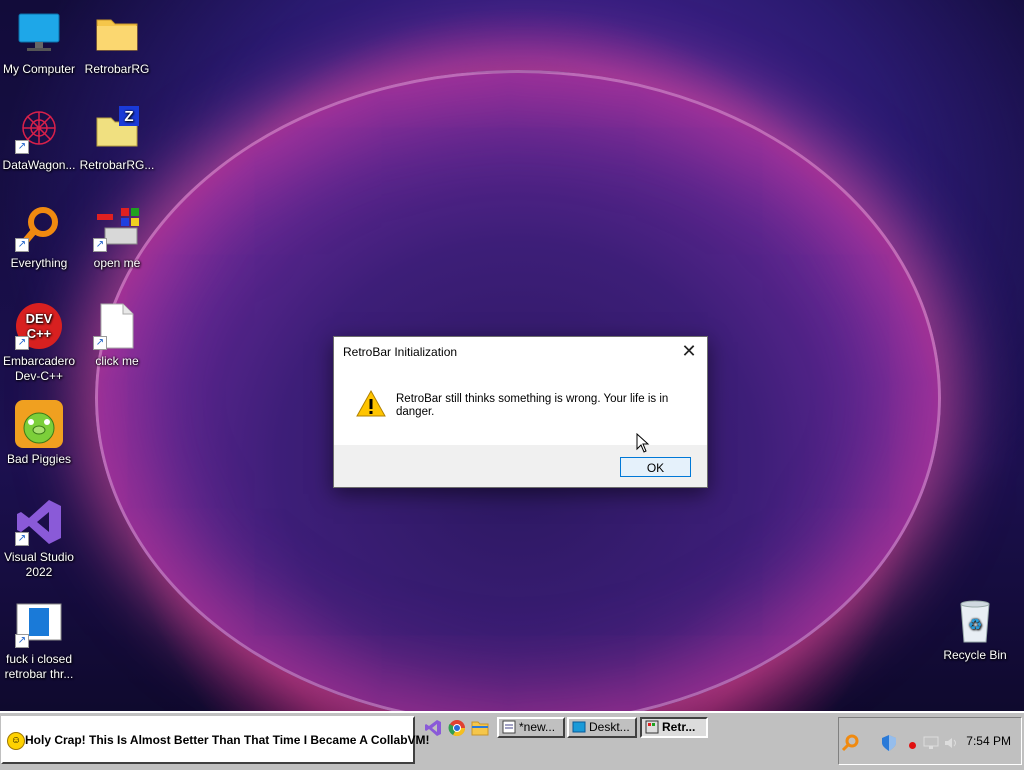  Describe the element at coordinates (39, 34) in the screenshot. I see `monitor-icon` at that location.